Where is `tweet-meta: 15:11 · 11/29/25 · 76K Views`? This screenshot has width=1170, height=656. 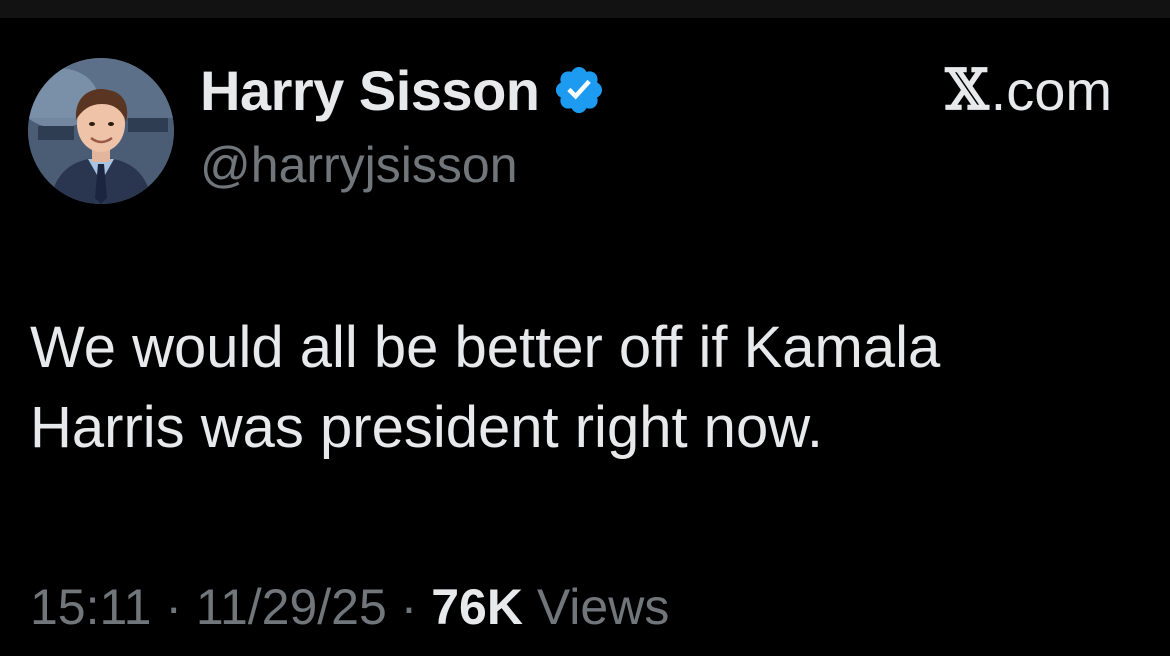 tweet-meta: 15:11 · 11/29/25 · 76K Views is located at coordinates (349, 607).